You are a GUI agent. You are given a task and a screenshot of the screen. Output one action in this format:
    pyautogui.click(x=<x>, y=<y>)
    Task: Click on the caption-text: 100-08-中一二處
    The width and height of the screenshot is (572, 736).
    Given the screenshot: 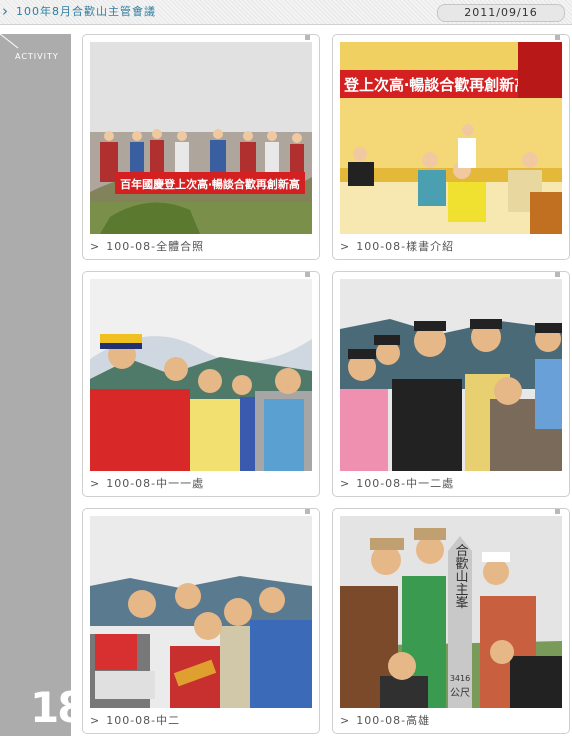 What is the action you would take?
    pyautogui.click(x=405, y=483)
    